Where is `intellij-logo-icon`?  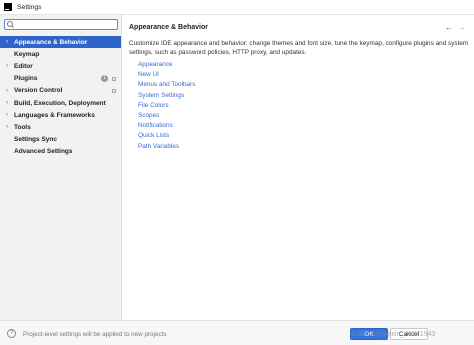 intellij-logo-icon is located at coordinates (8, 7).